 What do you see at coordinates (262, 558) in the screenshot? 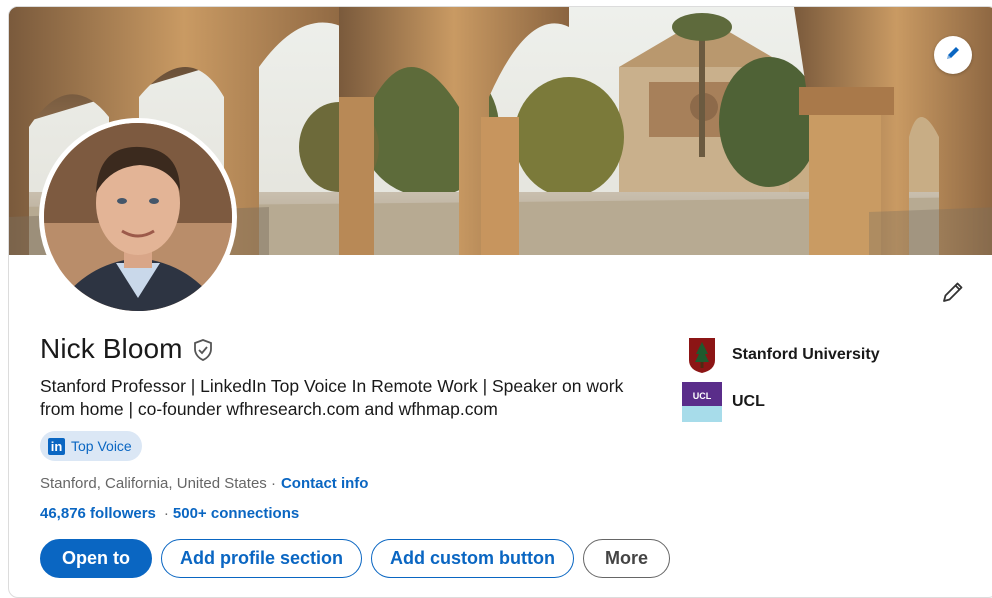
I see `add-profile-section-button: Add profile section` at bounding box center [262, 558].